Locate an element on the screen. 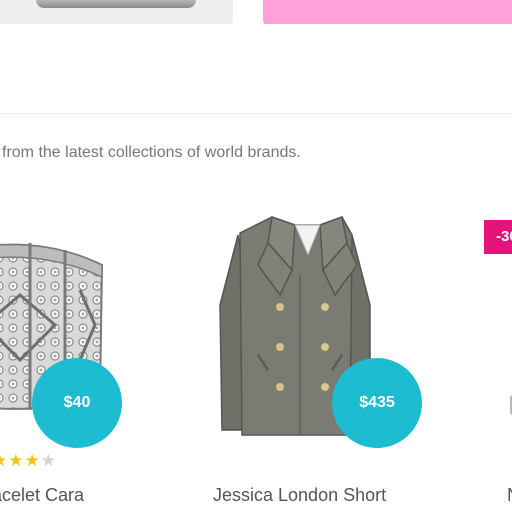 Image resolution: width=512 pixels, height=512 pixels. promo-banner-left is located at coordinates (116, 12).